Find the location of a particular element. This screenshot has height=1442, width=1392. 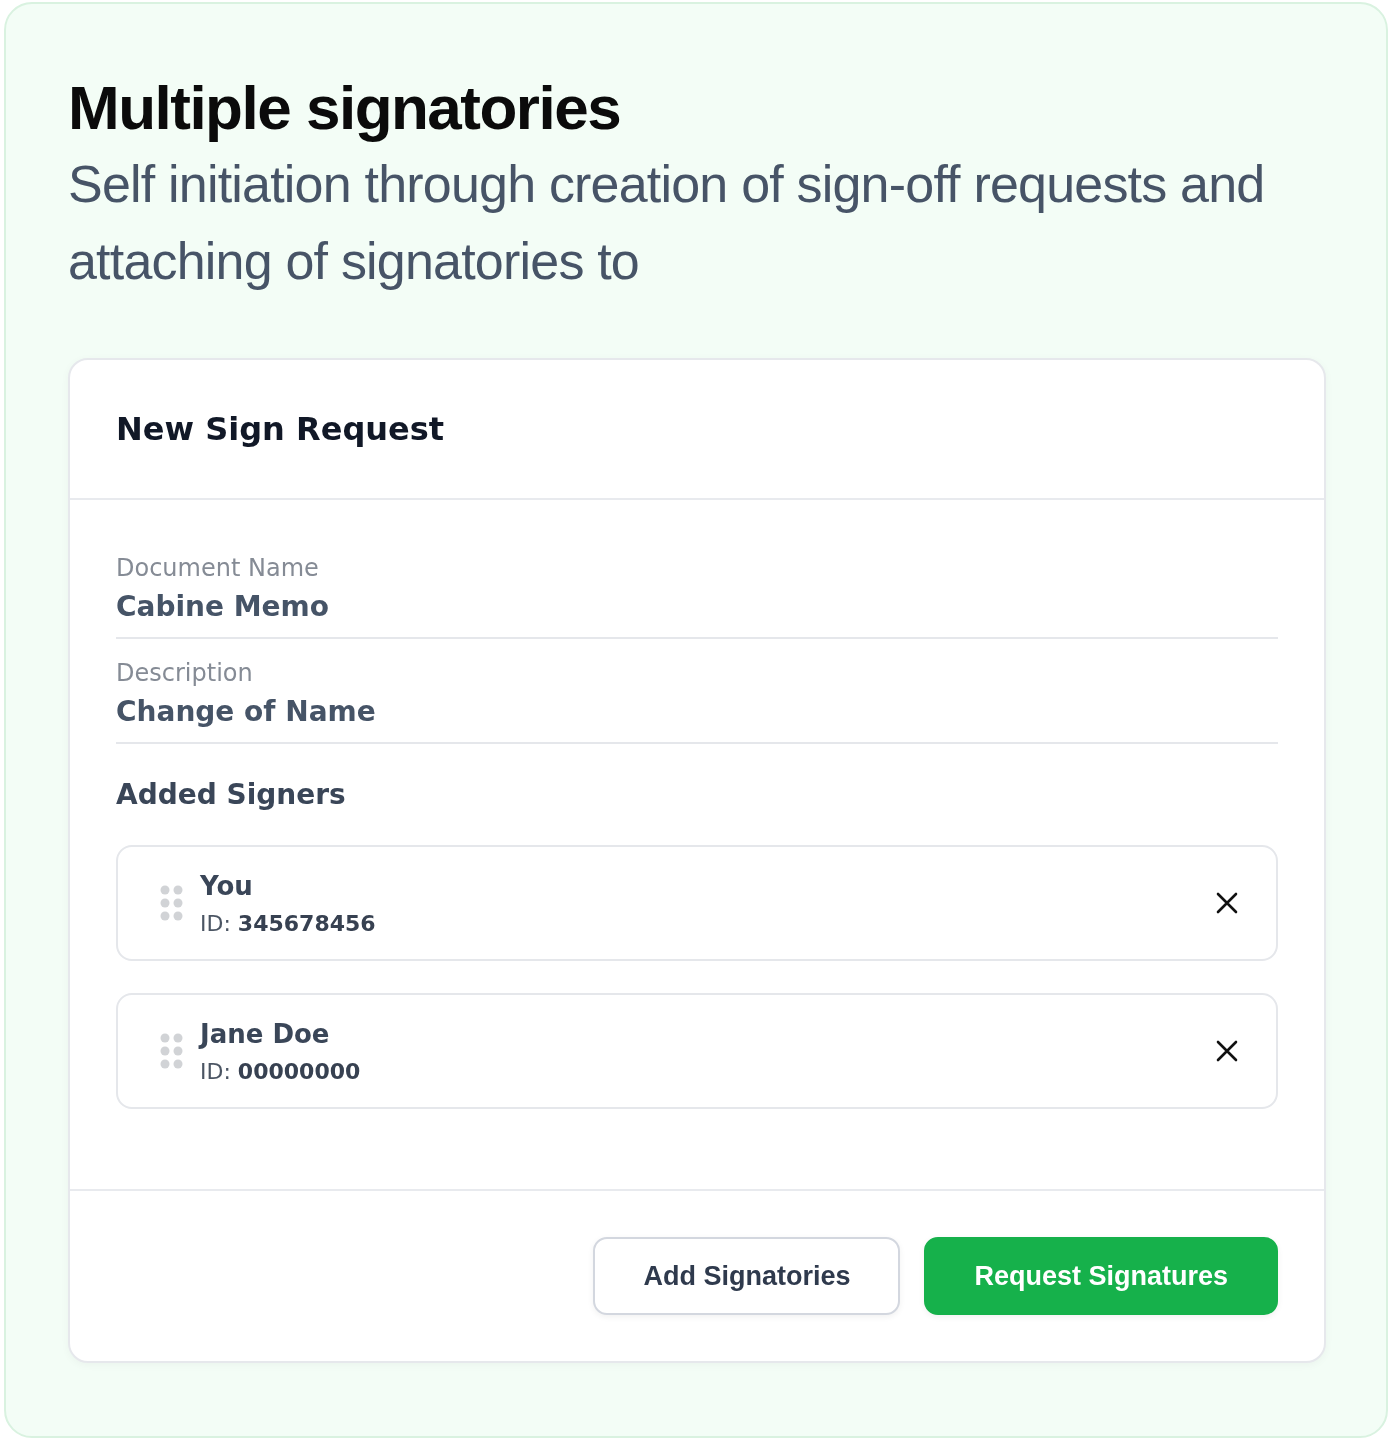

signer-id: ID: 345678456 is located at coordinates (288, 923).